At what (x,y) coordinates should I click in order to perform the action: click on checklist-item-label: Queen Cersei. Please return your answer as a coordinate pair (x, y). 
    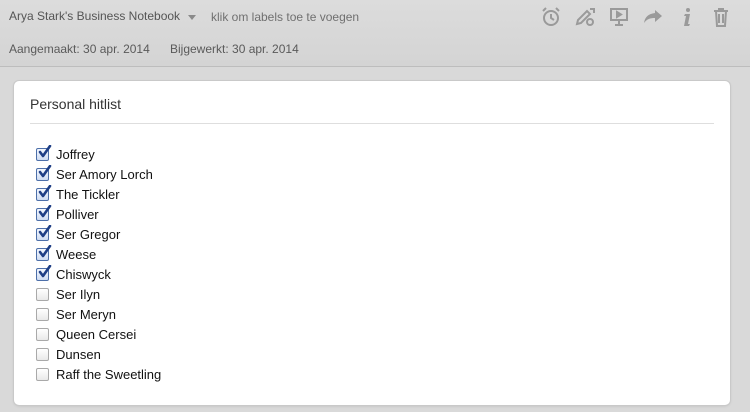
    Looking at the image, I should click on (96, 334).